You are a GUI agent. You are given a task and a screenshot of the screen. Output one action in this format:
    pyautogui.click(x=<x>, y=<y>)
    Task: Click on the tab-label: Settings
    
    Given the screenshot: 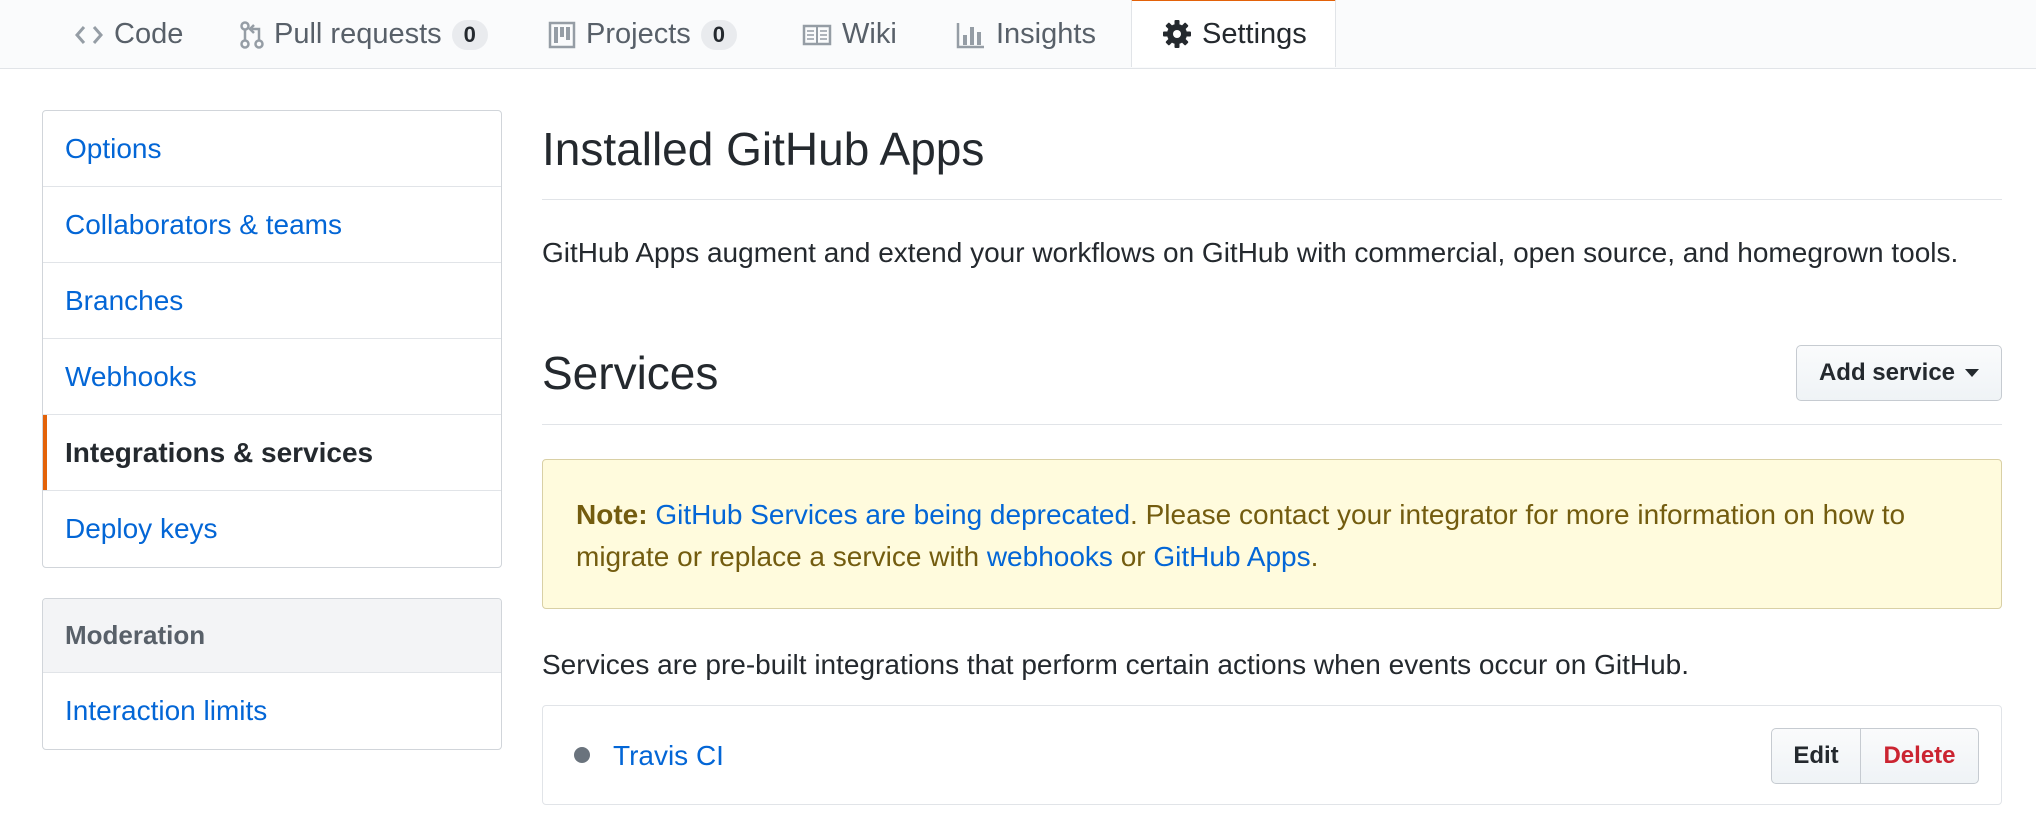 What is the action you would take?
    pyautogui.click(x=1254, y=33)
    